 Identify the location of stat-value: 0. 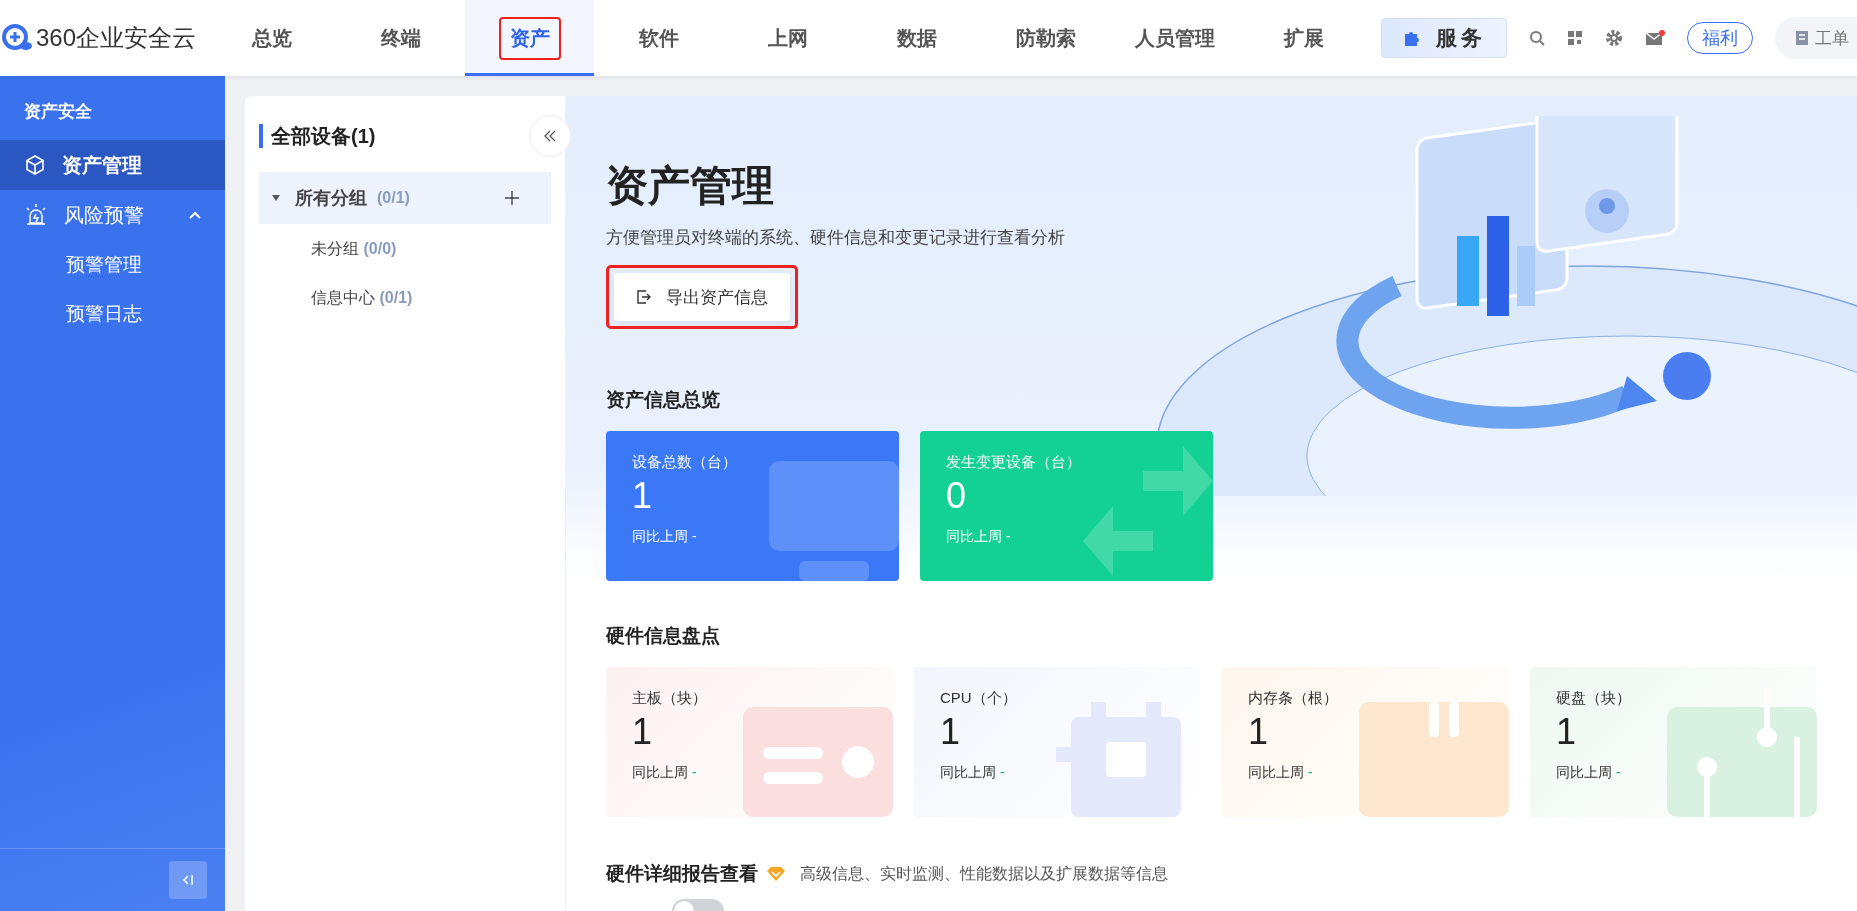
(957, 496).